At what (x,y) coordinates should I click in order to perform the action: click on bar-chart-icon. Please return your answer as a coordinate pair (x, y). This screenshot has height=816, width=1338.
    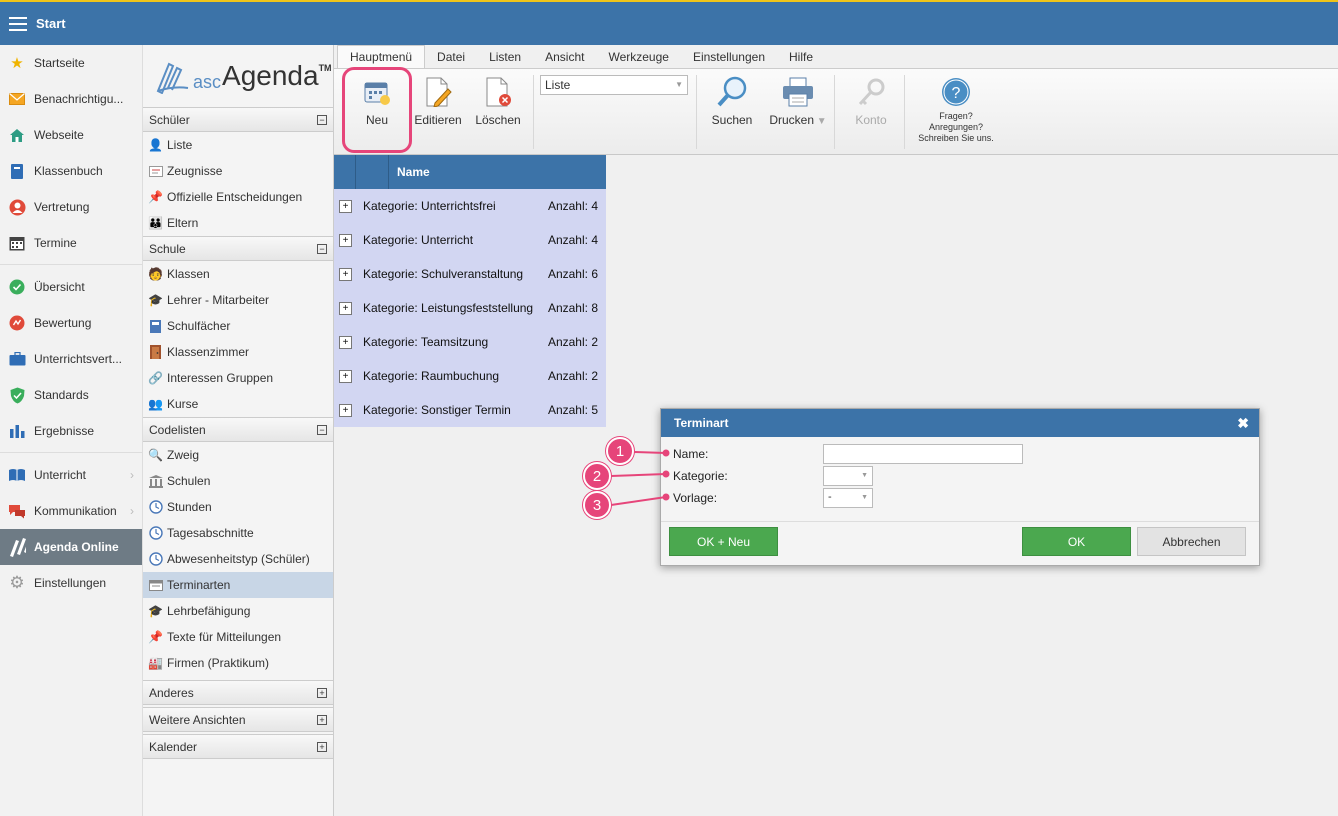
    Looking at the image, I should click on (17, 431).